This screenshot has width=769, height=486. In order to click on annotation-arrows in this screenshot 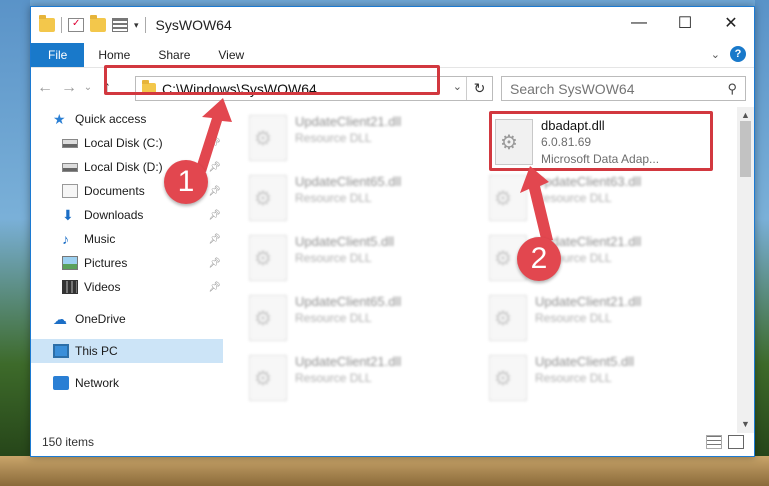, I will do `click(374, 170)`.